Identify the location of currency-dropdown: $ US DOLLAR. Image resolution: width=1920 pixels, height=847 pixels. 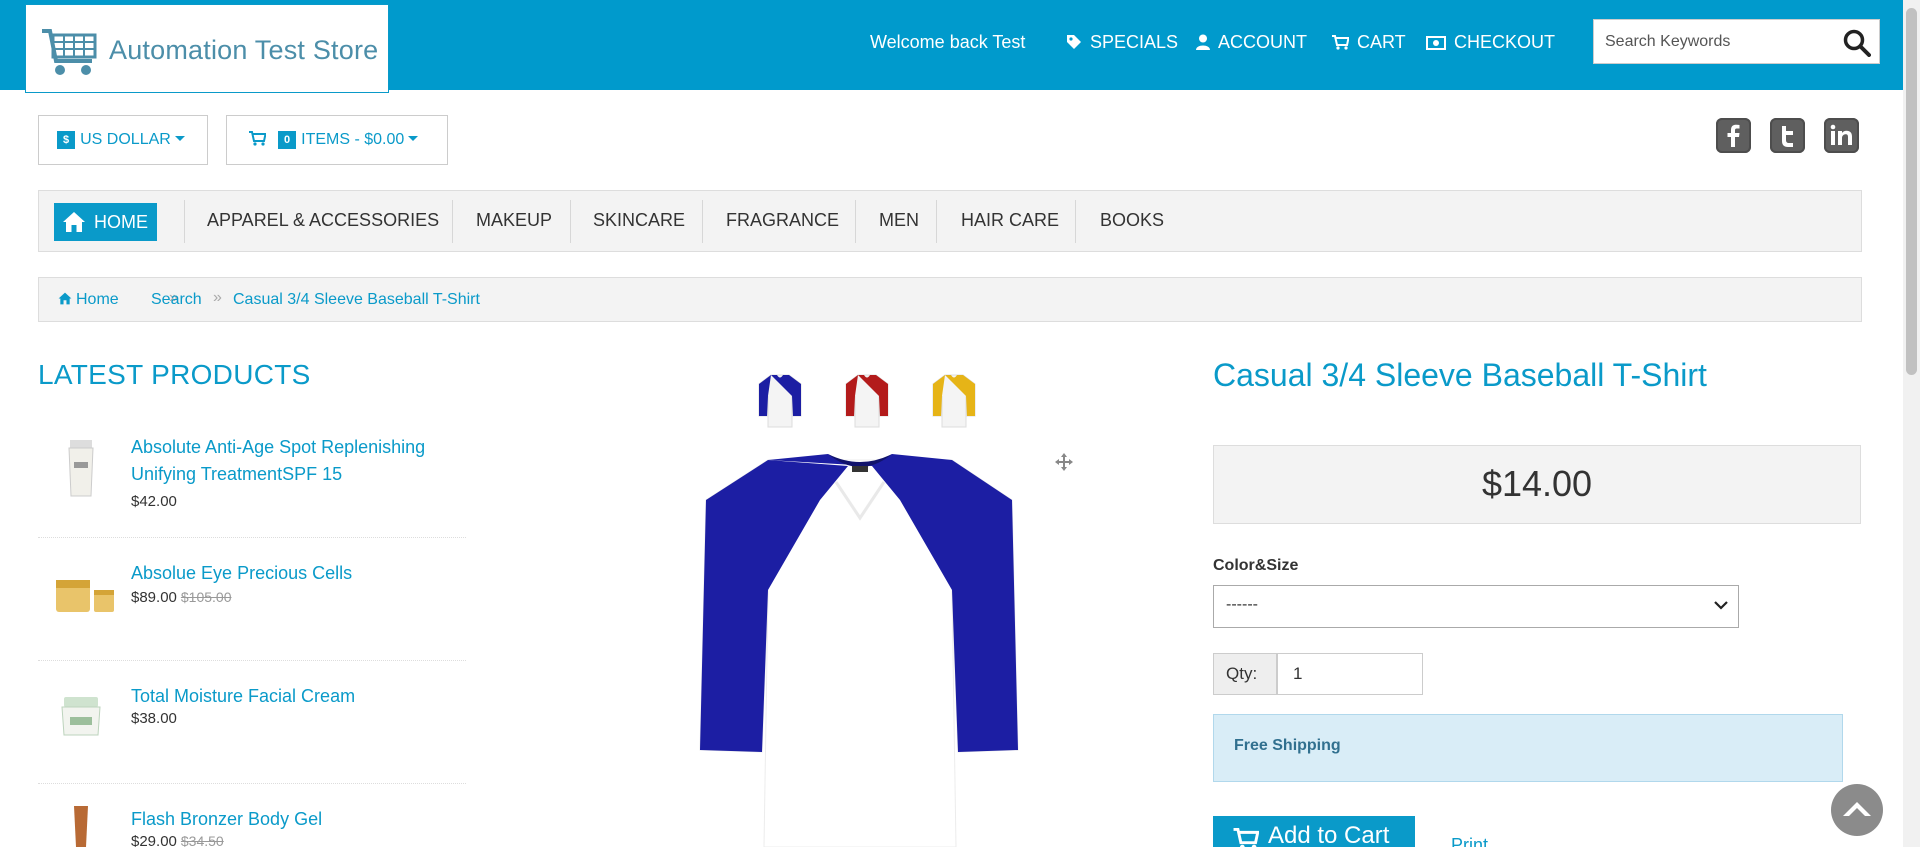
(123, 140).